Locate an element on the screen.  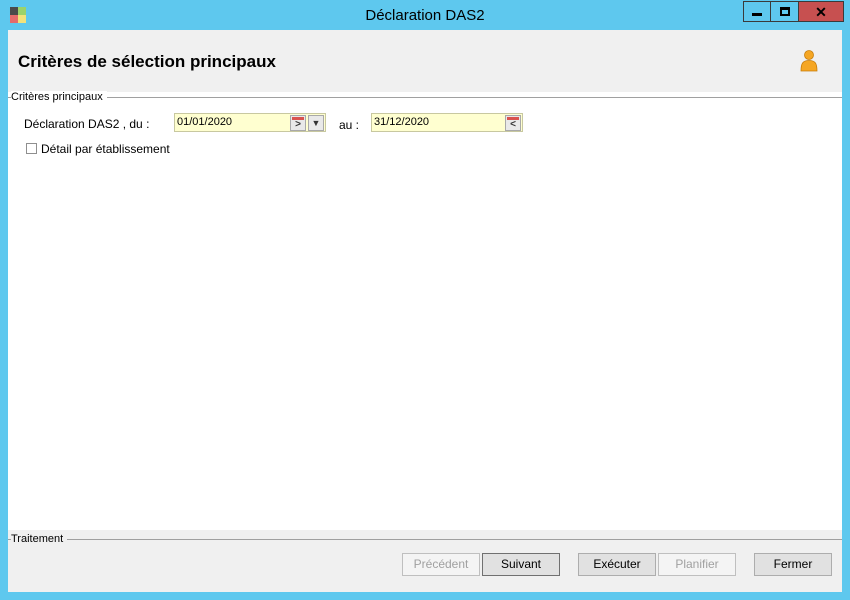
treatment-group-divider is located at coordinates (425, 539).